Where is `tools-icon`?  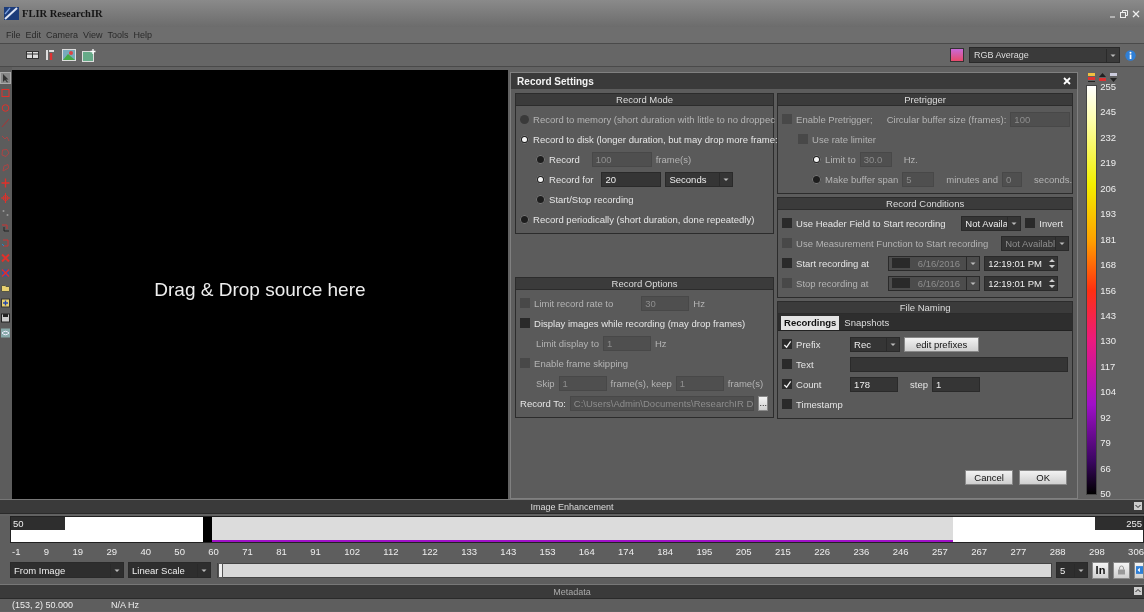
tools-icon is located at coordinates (50, 55).